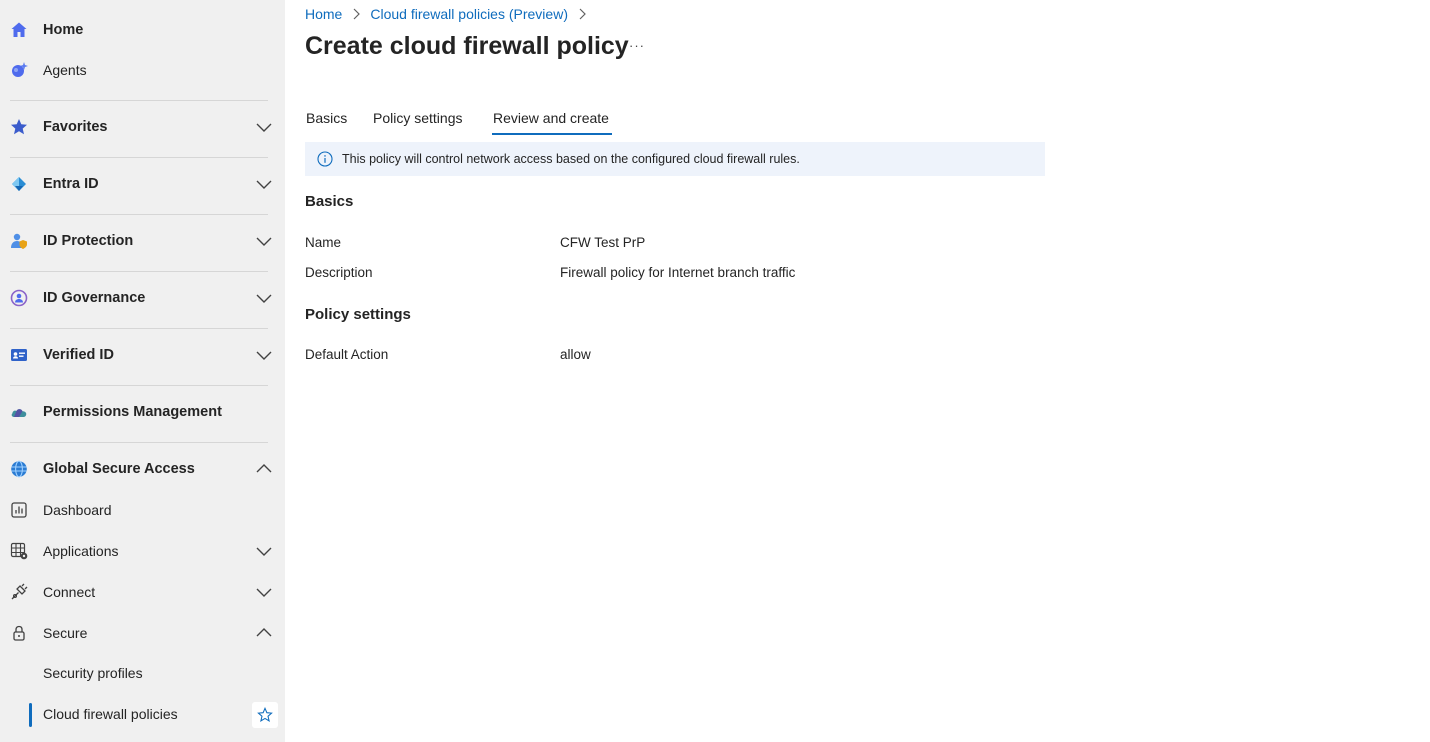  Describe the element at coordinates (142, 184) in the screenshot. I see `sidebar-item-entra-id: Entra ID` at that location.